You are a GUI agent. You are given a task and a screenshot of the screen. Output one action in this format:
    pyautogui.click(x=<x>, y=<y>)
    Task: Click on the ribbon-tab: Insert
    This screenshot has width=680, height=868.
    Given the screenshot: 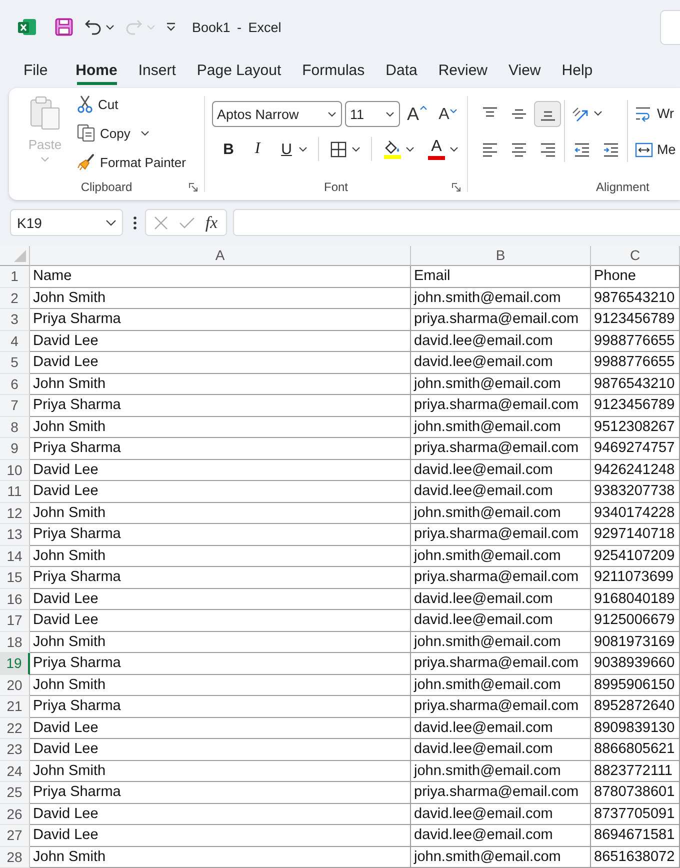 What is the action you would take?
    pyautogui.click(x=157, y=70)
    